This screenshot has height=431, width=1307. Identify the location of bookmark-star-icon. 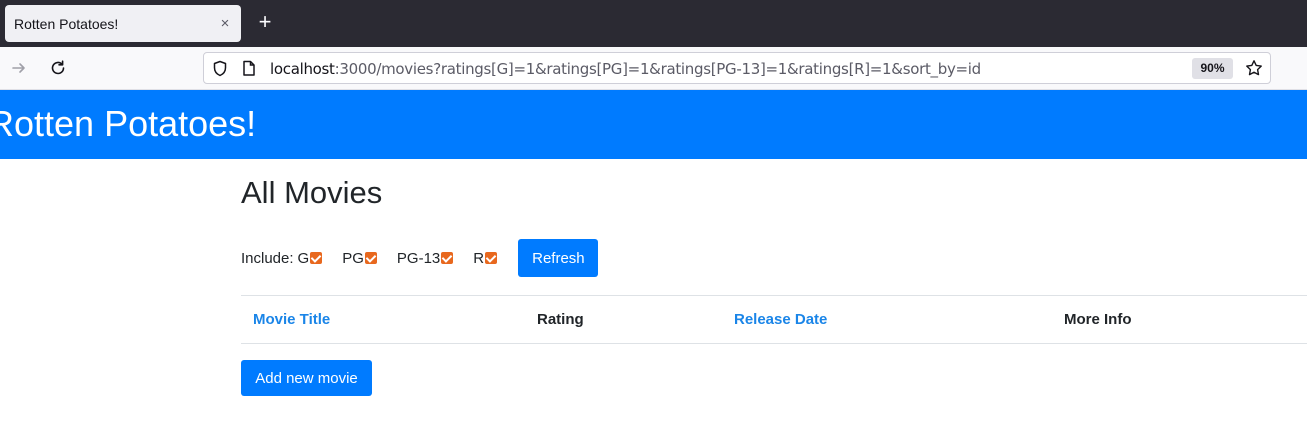
(1254, 70).